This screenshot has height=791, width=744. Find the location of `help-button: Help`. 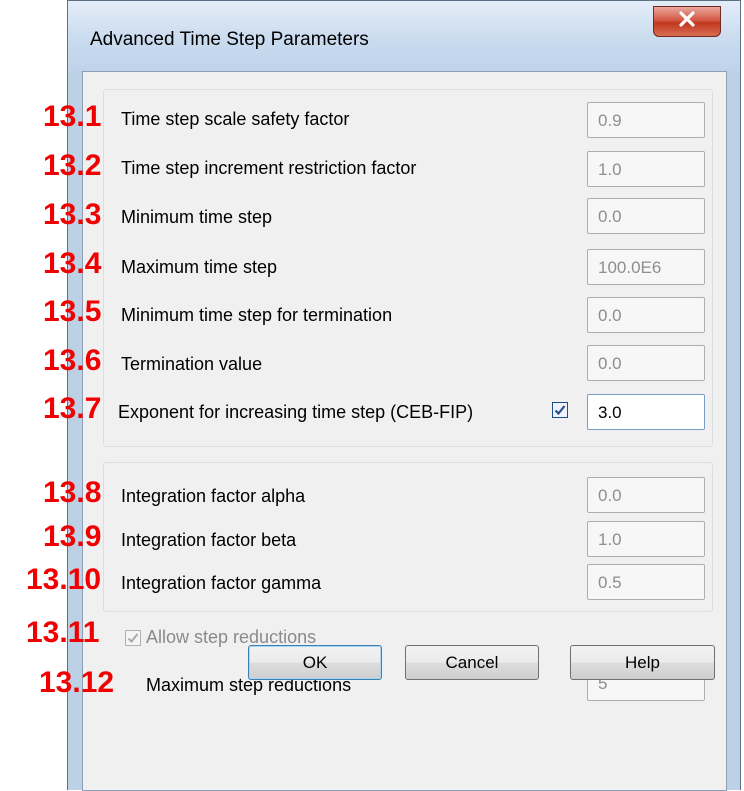

help-button: Help is located at coordinates (642, 662).